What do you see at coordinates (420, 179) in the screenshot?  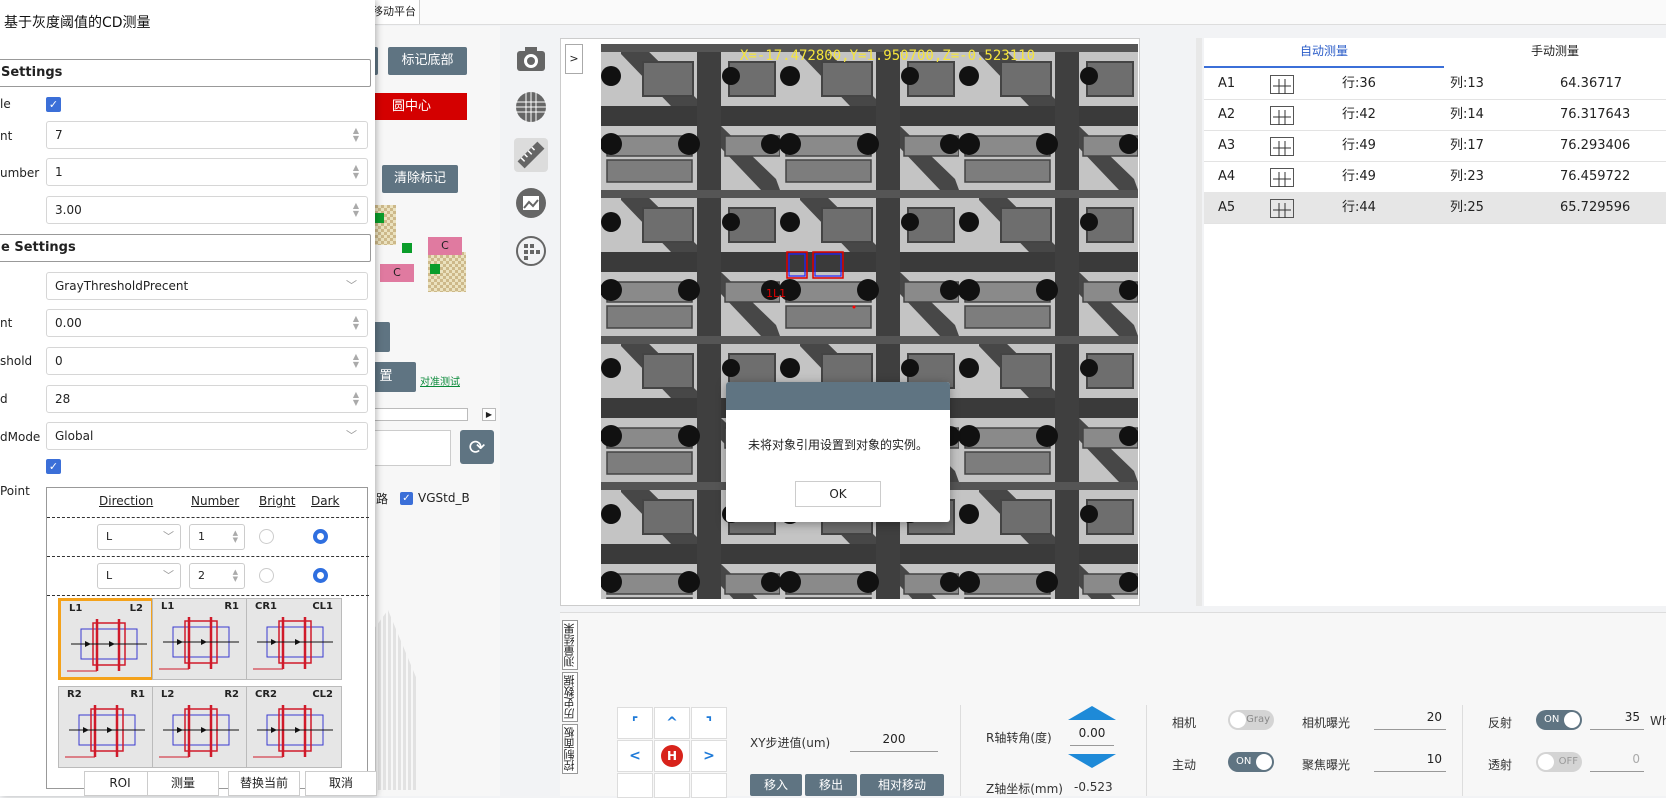 I see `clear-mark-button: 清除标记` at bounding box center [420, 179].